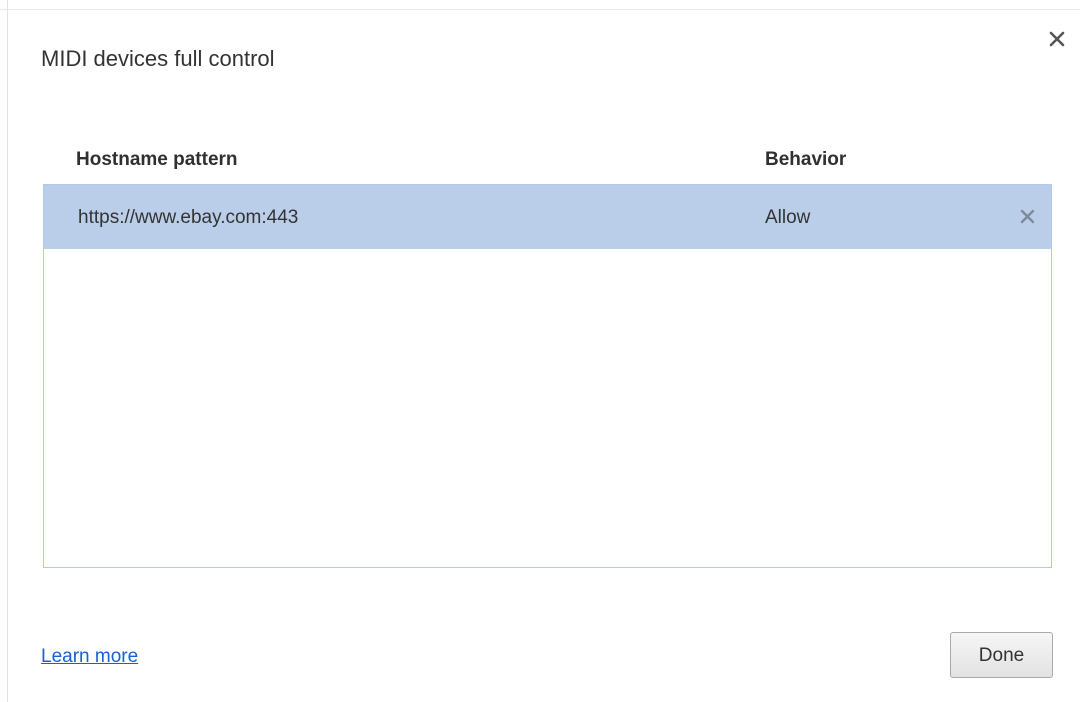  I want to click on row-behavior: Allow, so click(787, 218).